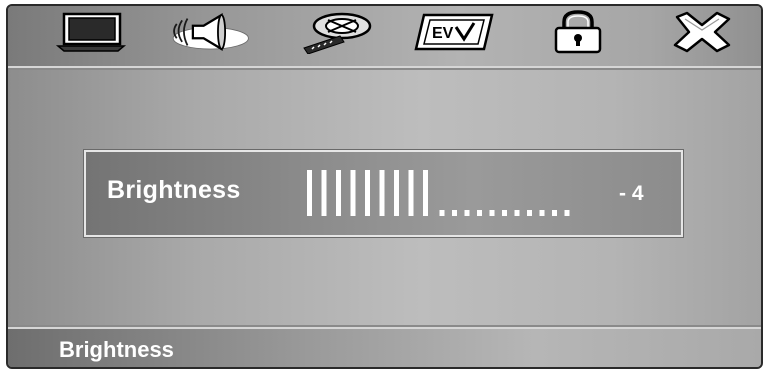  I want to click on speaker-icon, so click(209, 32).